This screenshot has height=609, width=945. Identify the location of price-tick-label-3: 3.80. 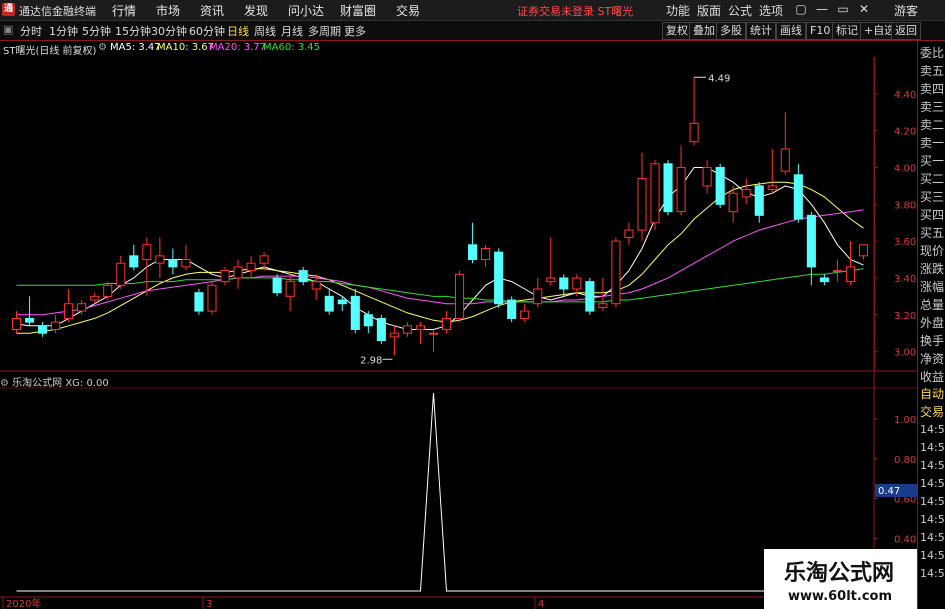
(905, 205).